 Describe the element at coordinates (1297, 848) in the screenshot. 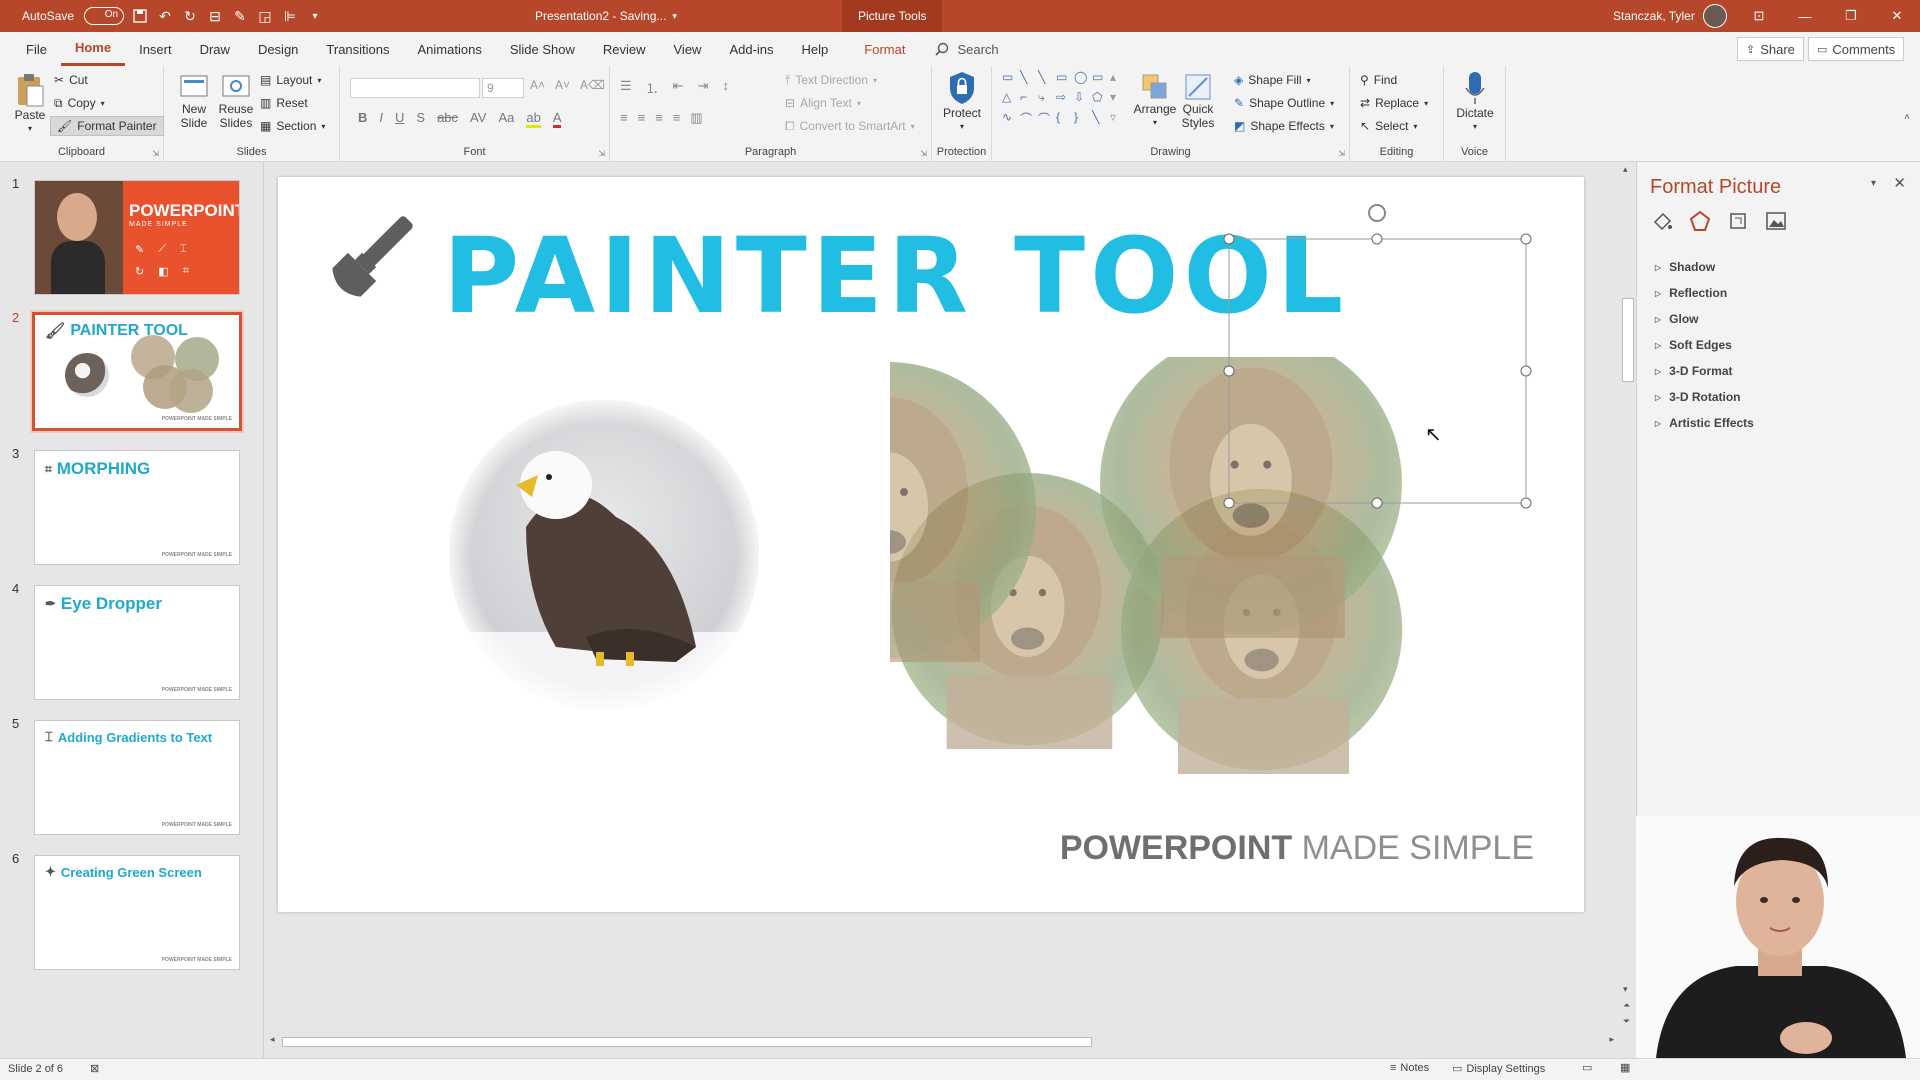

I see `slide-footer: POWERPOINT MADE SIMPLE` at that location.